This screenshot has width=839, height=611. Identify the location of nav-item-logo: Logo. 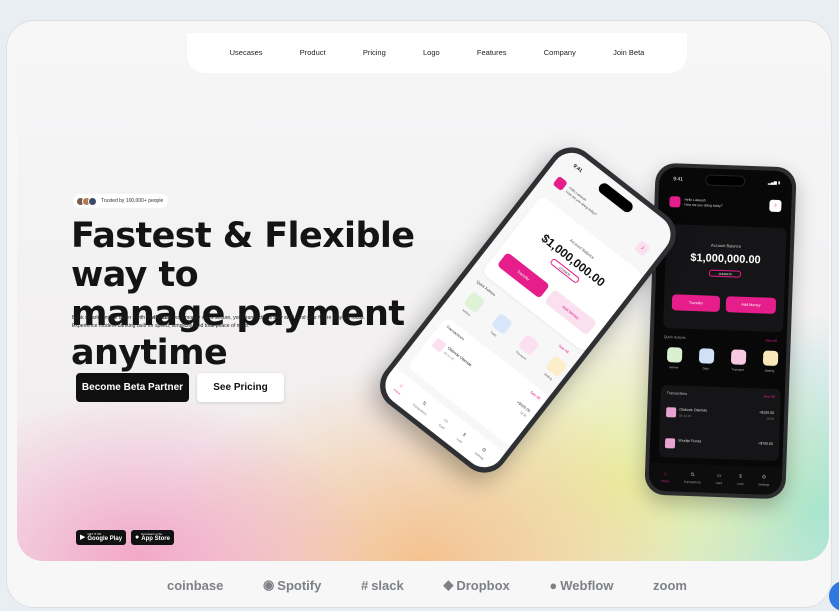
(431, 52).